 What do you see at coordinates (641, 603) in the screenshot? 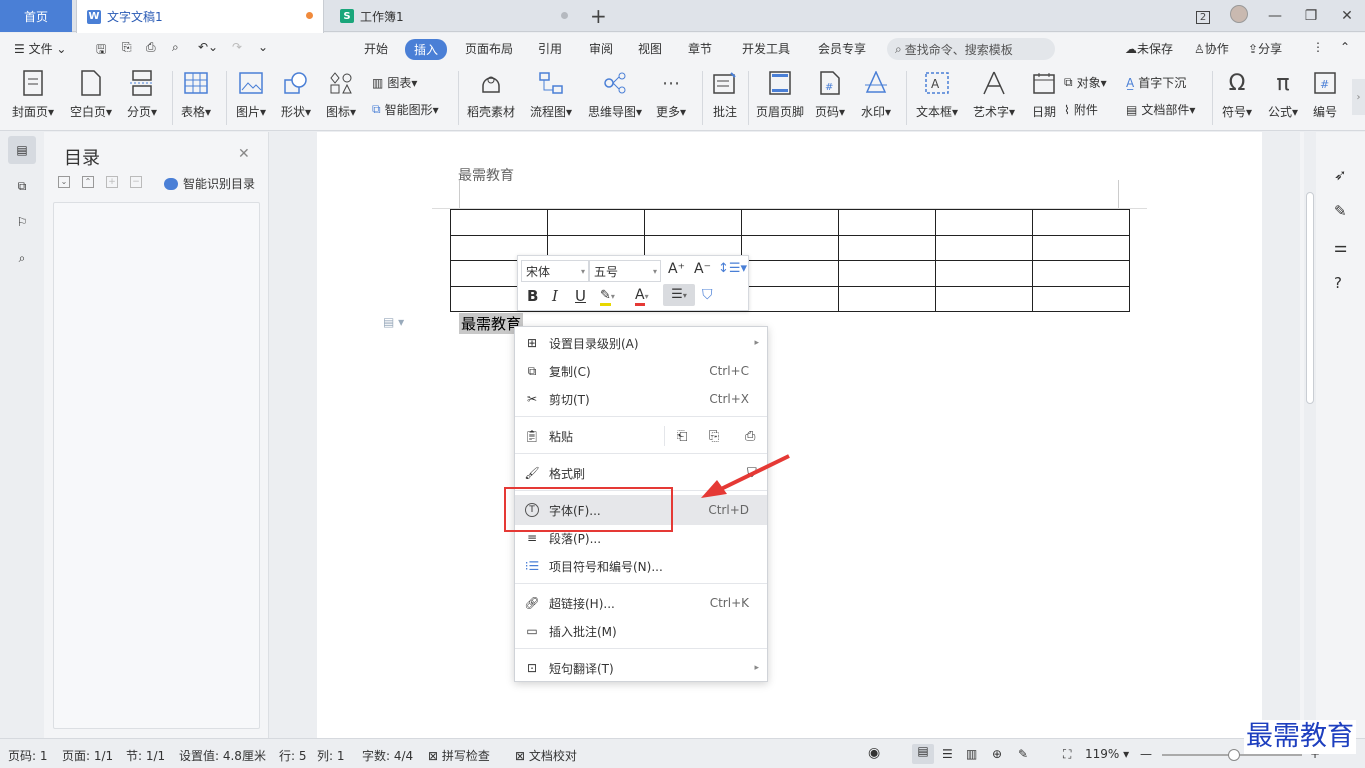
I see `menu-item-hyperlink: 🔗︎ 超链接(H)... Ctrl+K` at bounding box center [641, 603].